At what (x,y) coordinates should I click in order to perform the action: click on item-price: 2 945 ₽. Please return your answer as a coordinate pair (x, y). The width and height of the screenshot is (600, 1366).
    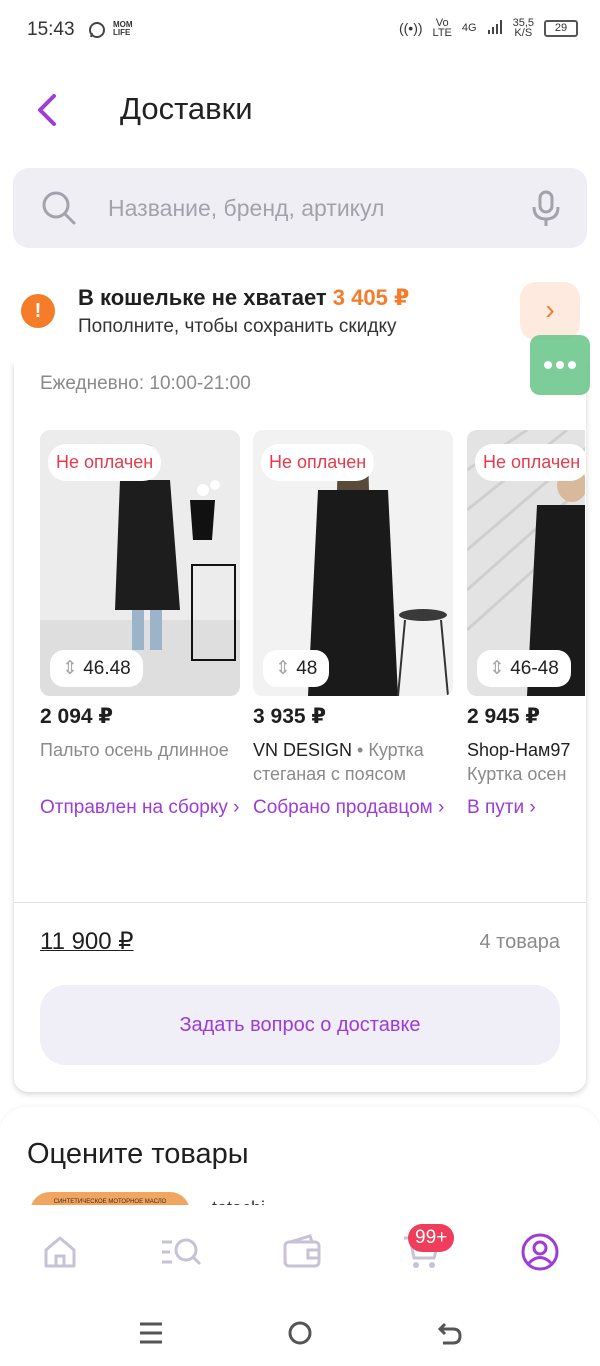
    Looking at the image, I should click on (503, 716).